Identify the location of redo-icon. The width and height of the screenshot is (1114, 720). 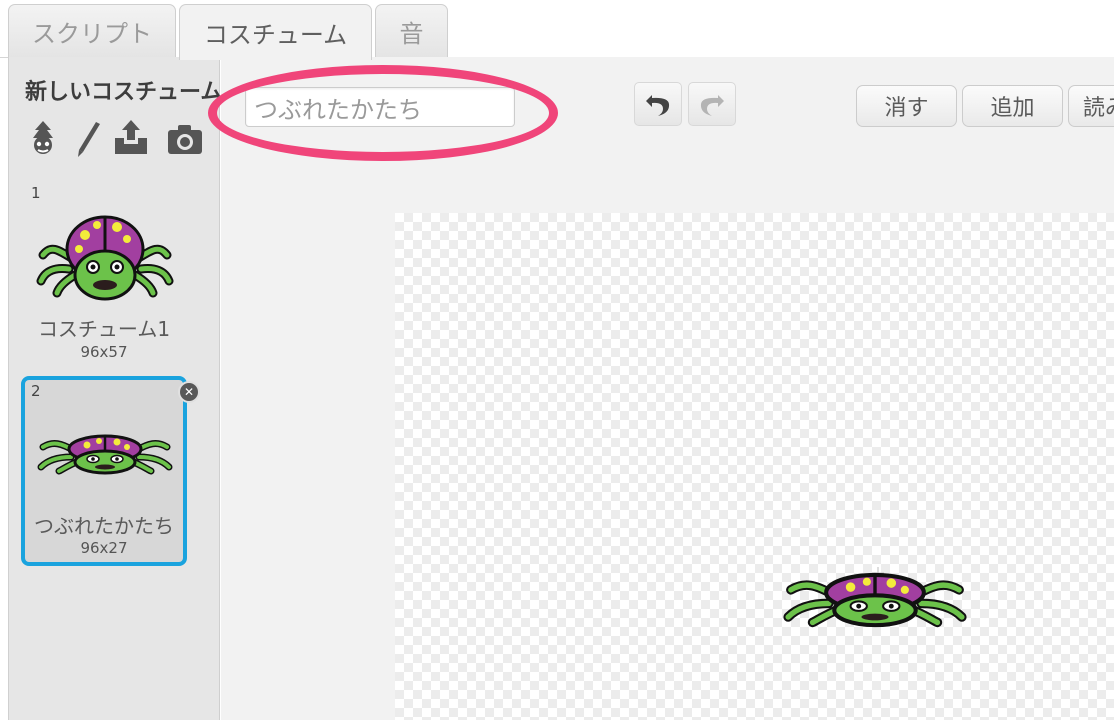
(712, 105).